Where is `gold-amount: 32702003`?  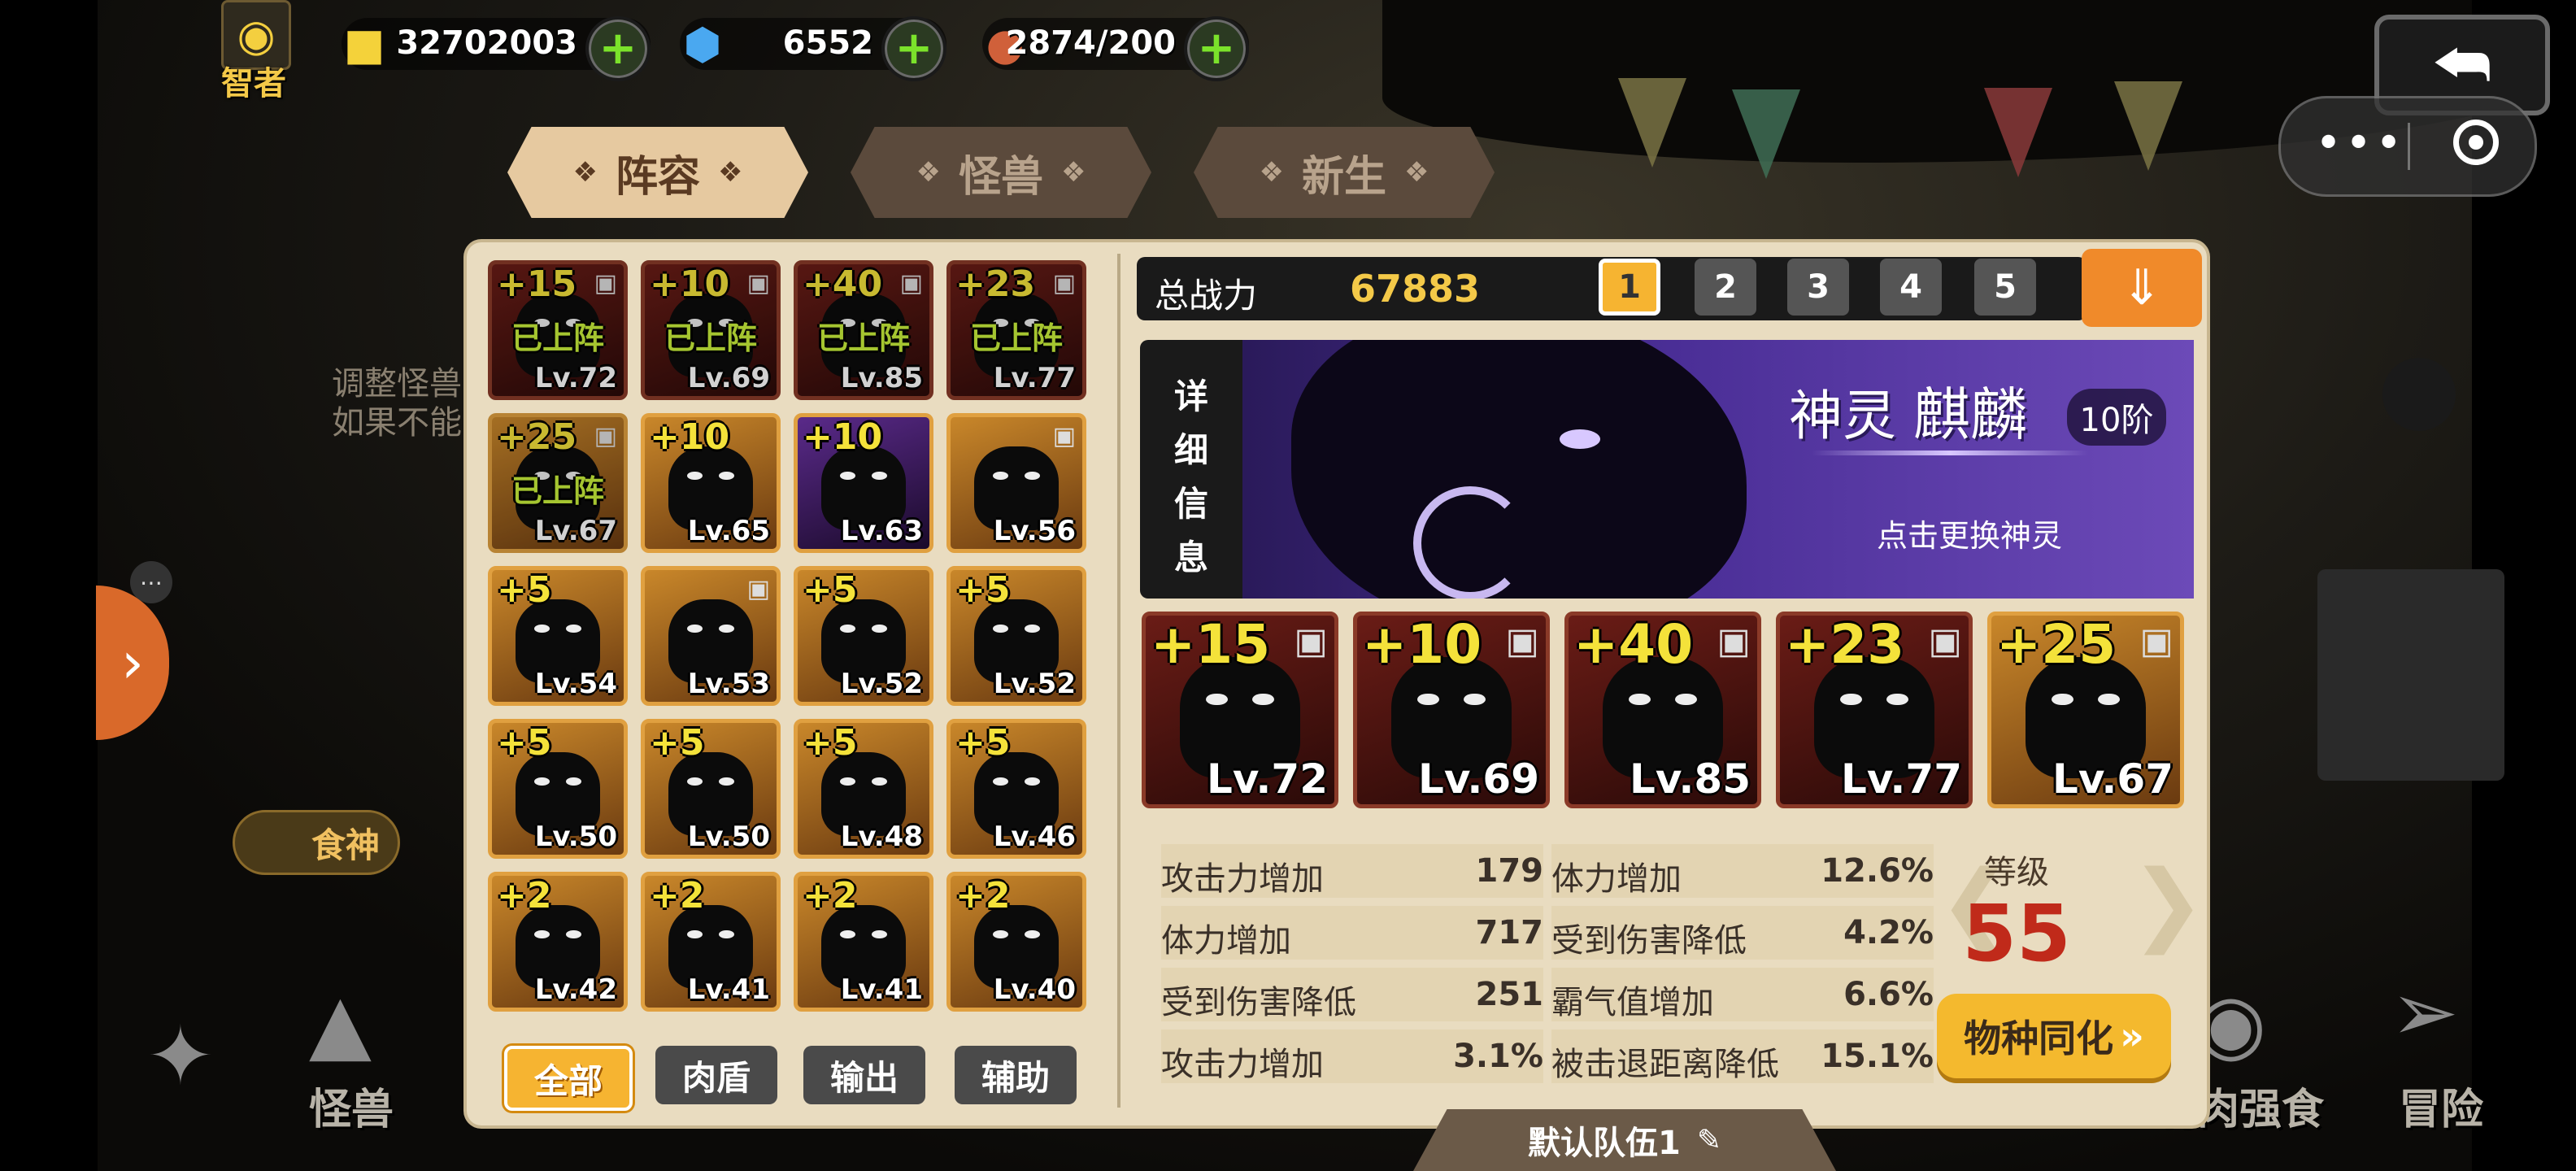
gold-amount: 32702003 is located at coordinates (487, 43).